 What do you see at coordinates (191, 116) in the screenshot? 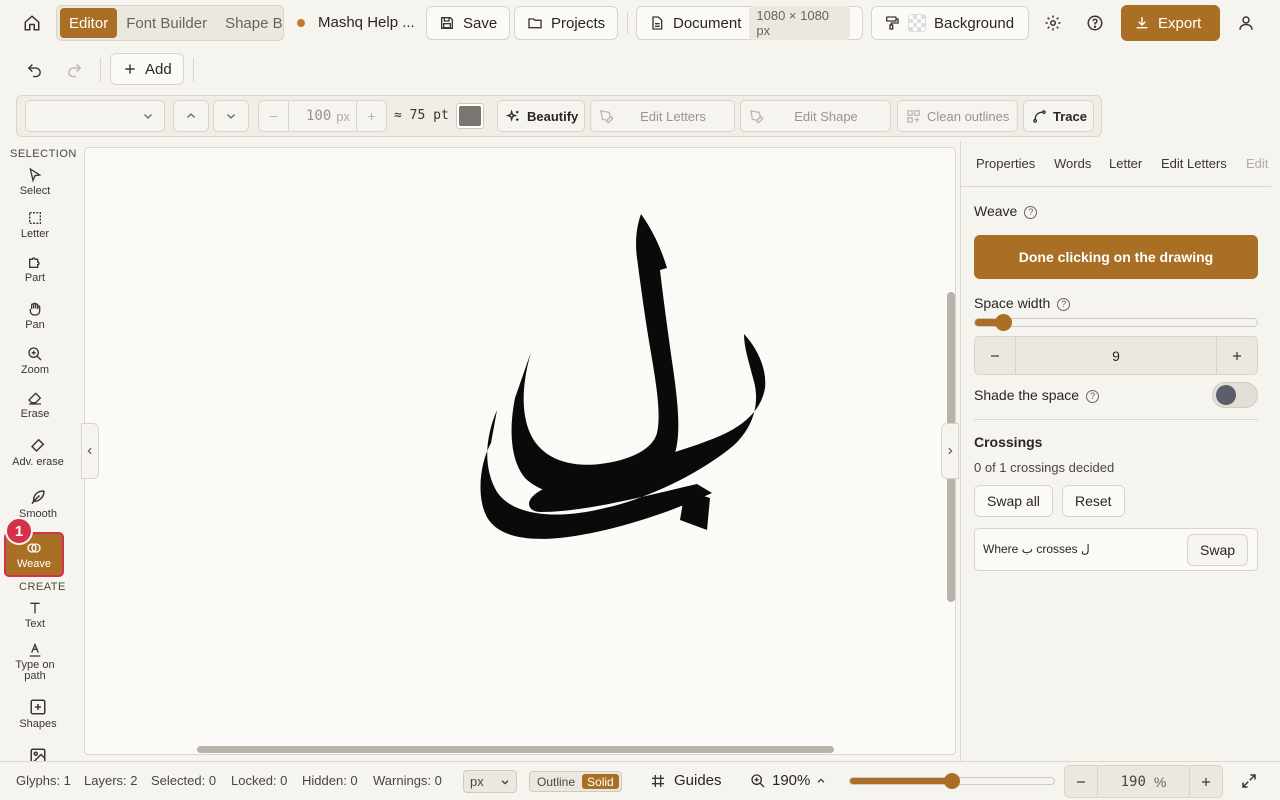
I see `move-up-button` at bounding box center [191, 116].